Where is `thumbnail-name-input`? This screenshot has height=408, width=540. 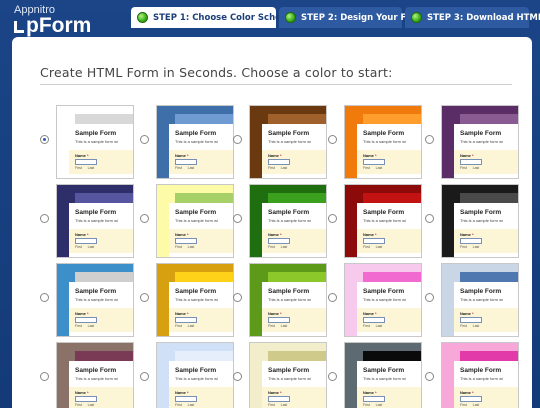
thumbnail-name-input is located at coordinates (279, 399).